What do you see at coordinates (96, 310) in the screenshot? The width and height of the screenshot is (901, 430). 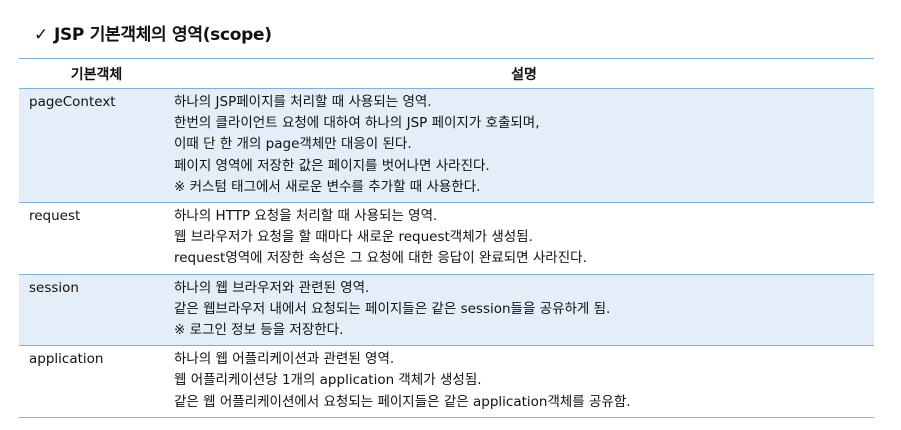 I see `object-name: session` at bounding box center [96, 310].